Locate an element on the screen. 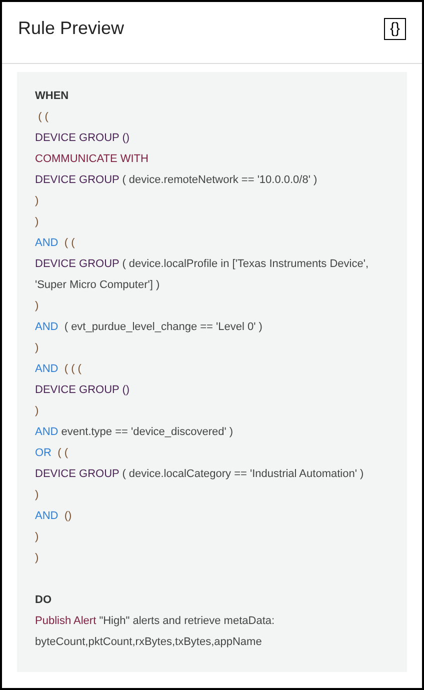 The width and height of the screenshot is (424, 690). section-heading: WHEN is located at coordinates (52, 96).